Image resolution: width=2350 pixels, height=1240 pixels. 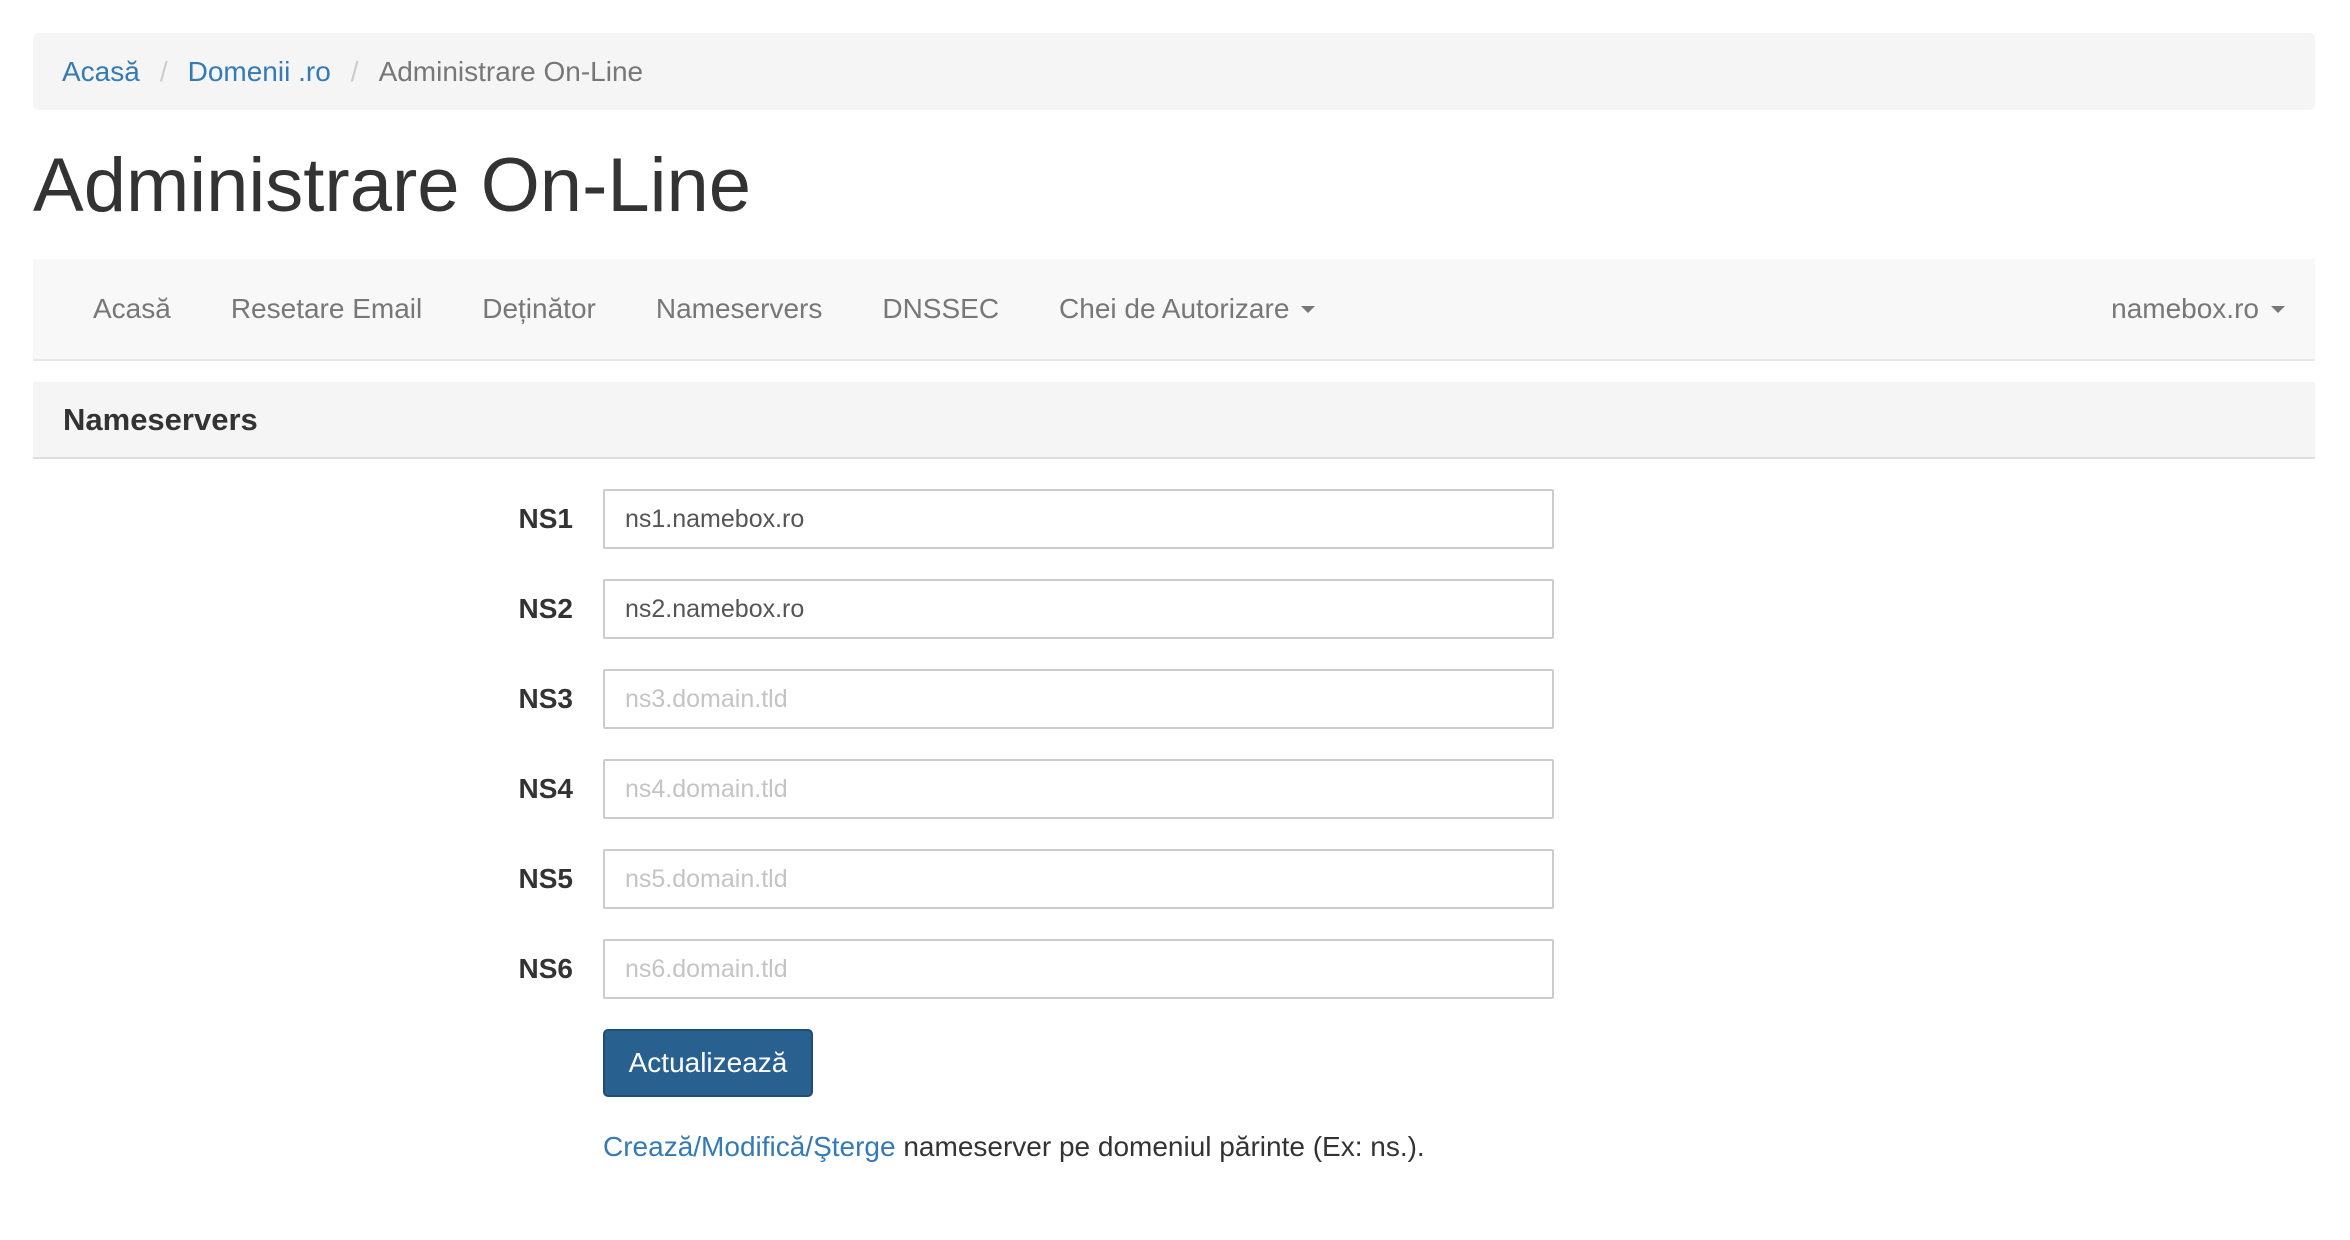 I want to click on ns4-input, so click(x=1078, y=789).